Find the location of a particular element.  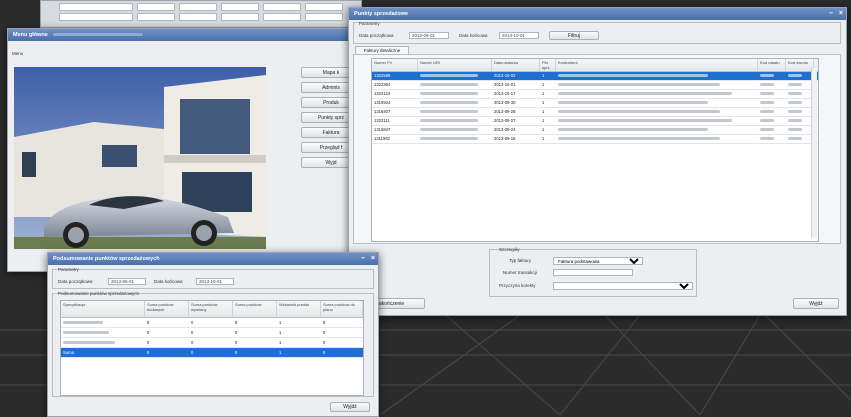

invoice-type-select: Faktura podstawowa is located at coordinates (598, 261).